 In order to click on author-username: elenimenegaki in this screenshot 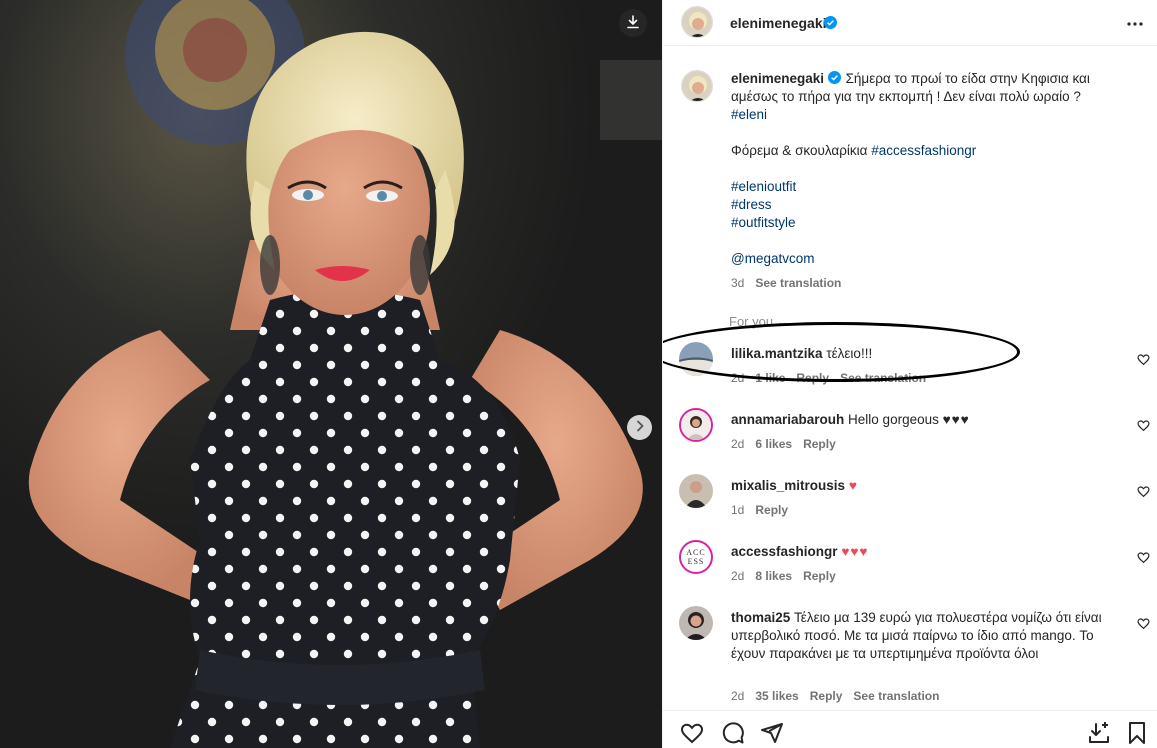, I will do `click(778, 23)`.